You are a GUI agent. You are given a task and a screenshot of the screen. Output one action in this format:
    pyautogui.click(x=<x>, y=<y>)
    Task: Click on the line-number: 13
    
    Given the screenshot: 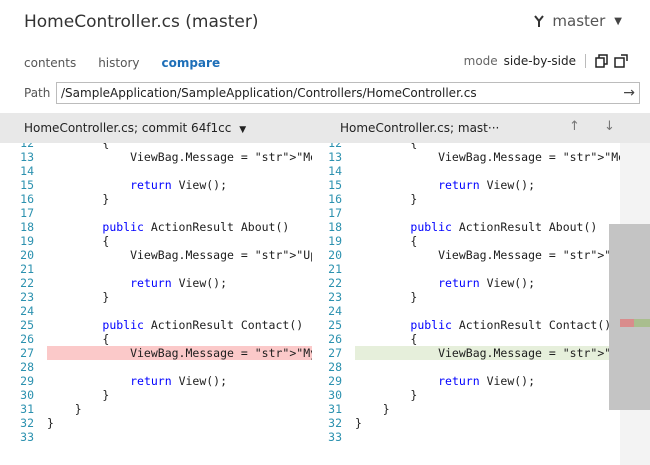 What is the action you would take?
    pyautogui.click(x=27, y=157)
    